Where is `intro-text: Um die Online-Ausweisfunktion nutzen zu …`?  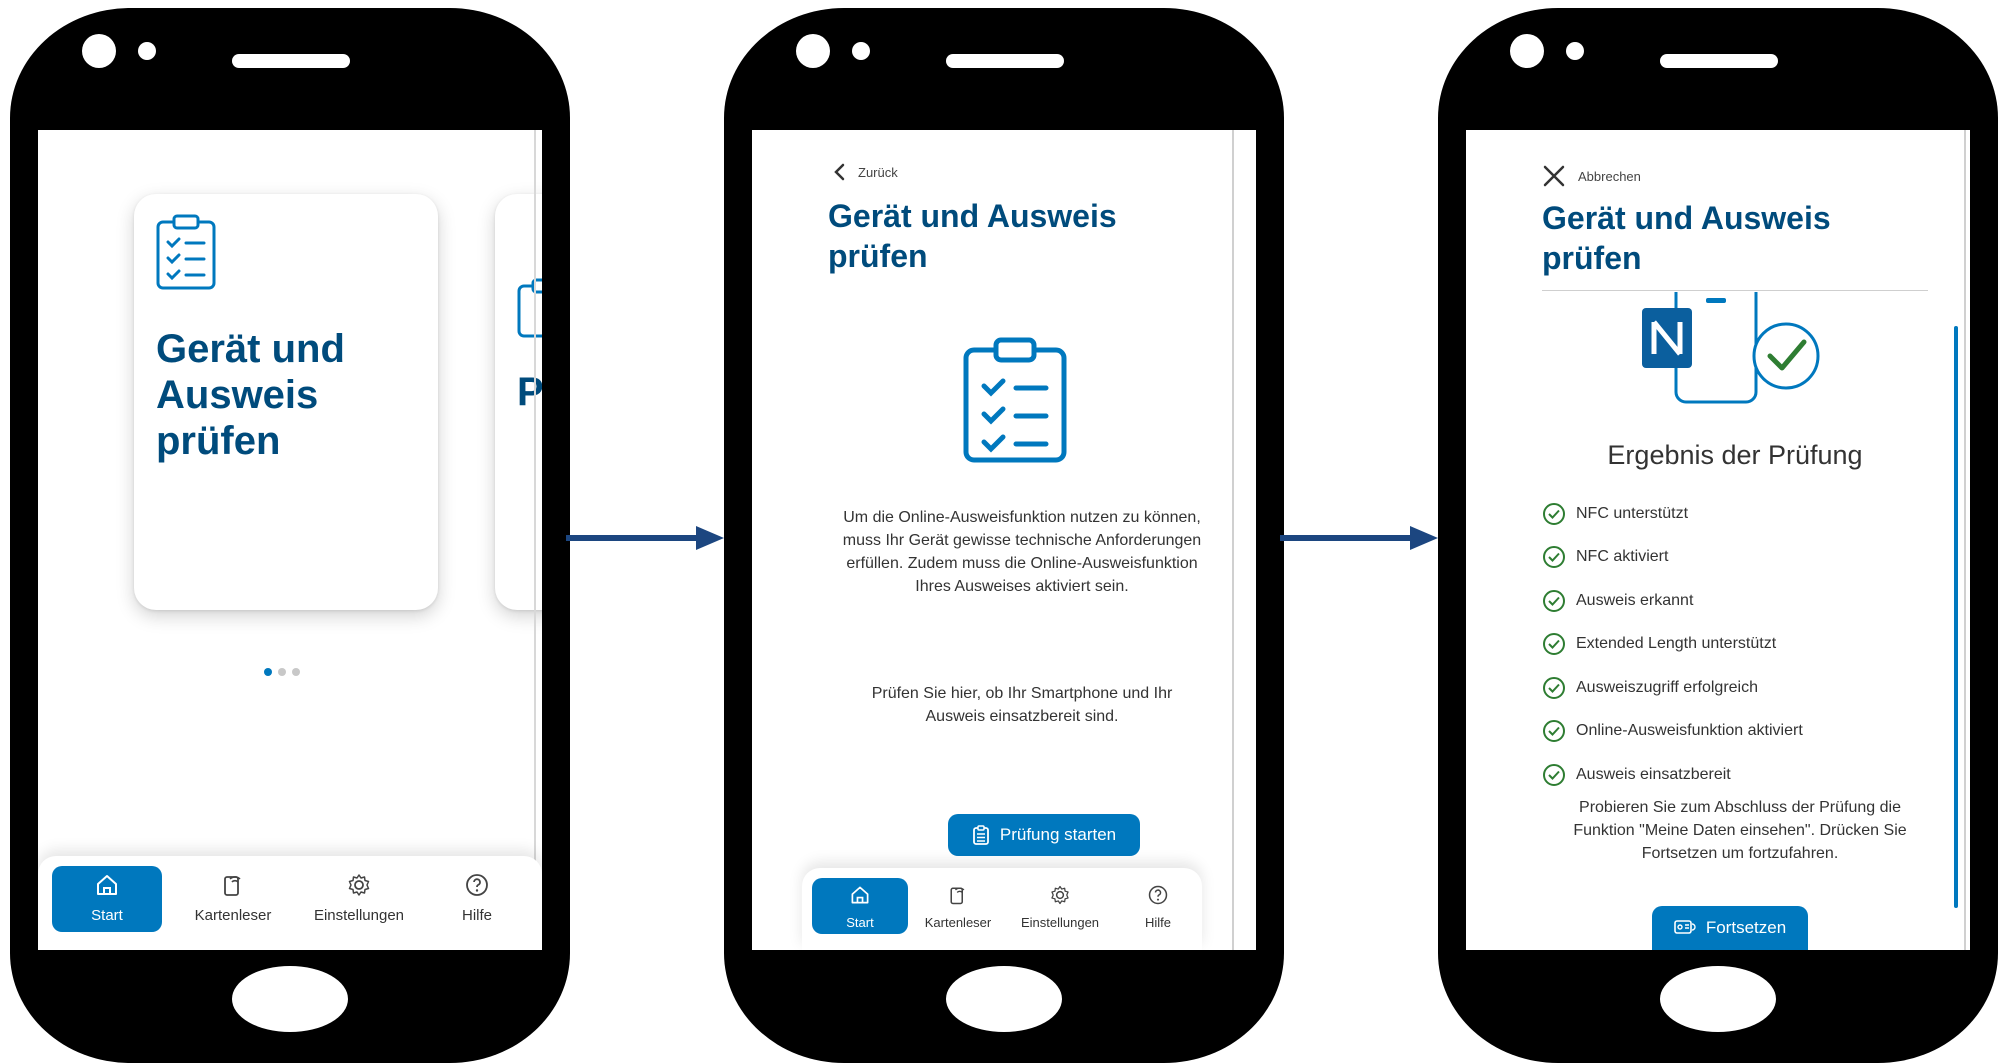
intro-text: Um die Online-Ausweisfunktion nutzen zu … is located at coordinates (1022, 552).